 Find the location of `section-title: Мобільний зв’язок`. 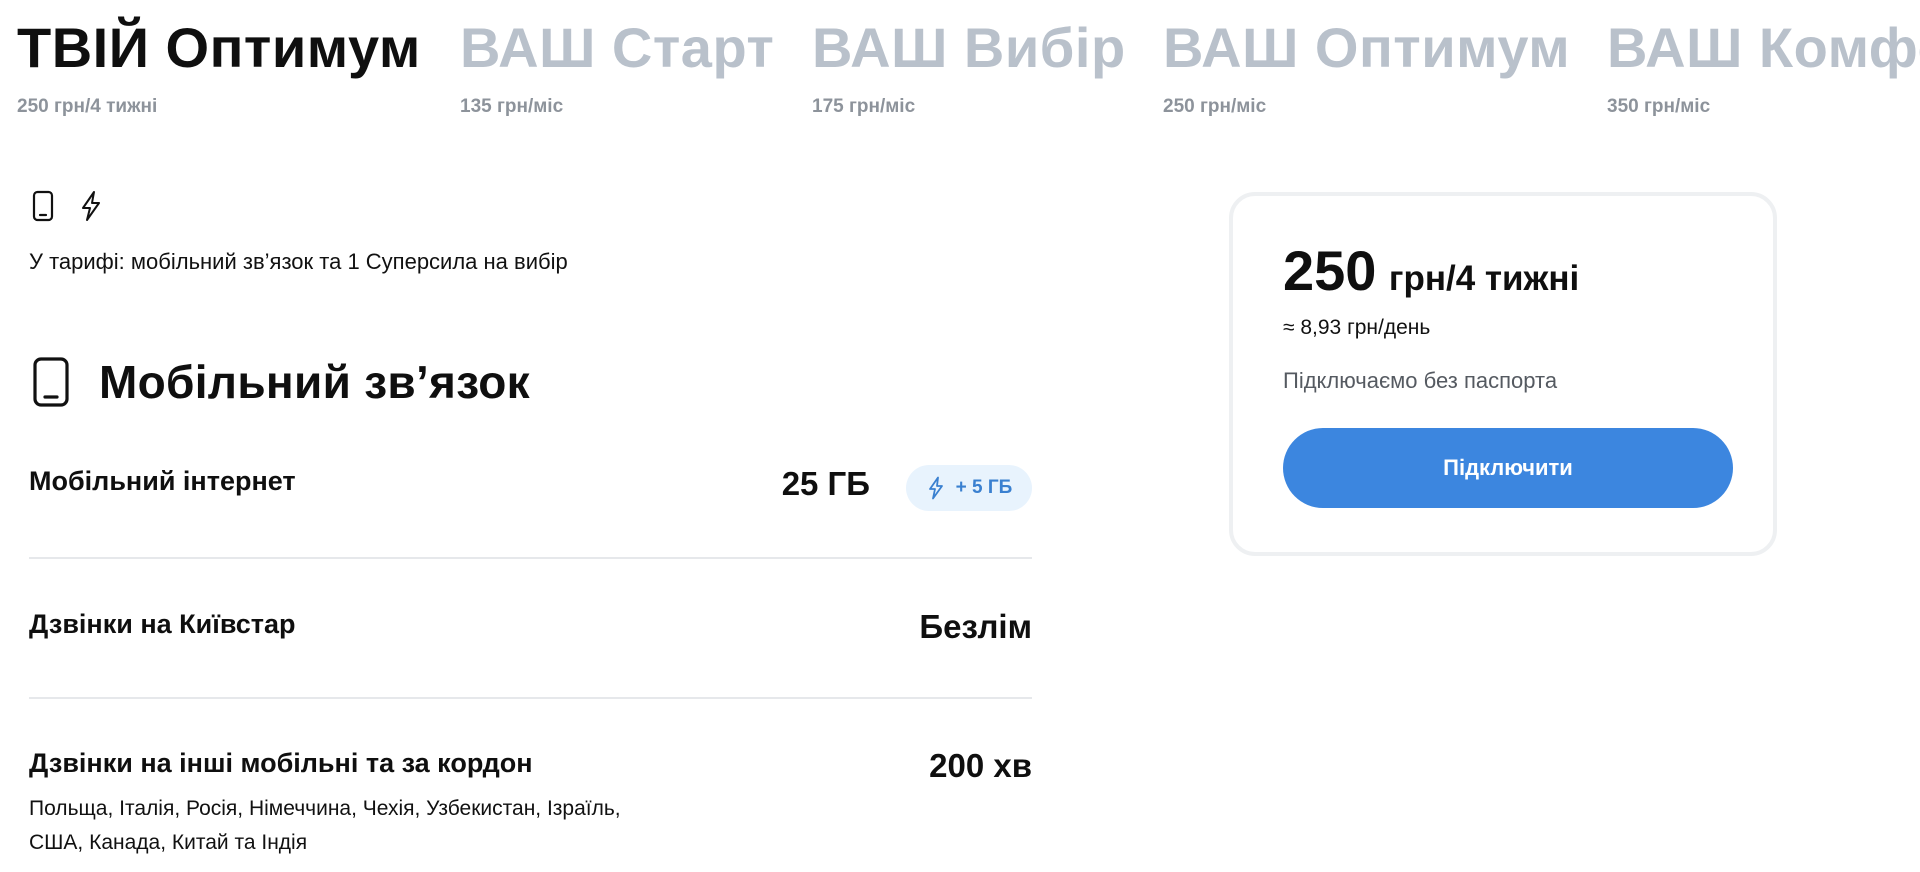

section-title: Мобільний зв’язок is located at coordinates (314, 382).